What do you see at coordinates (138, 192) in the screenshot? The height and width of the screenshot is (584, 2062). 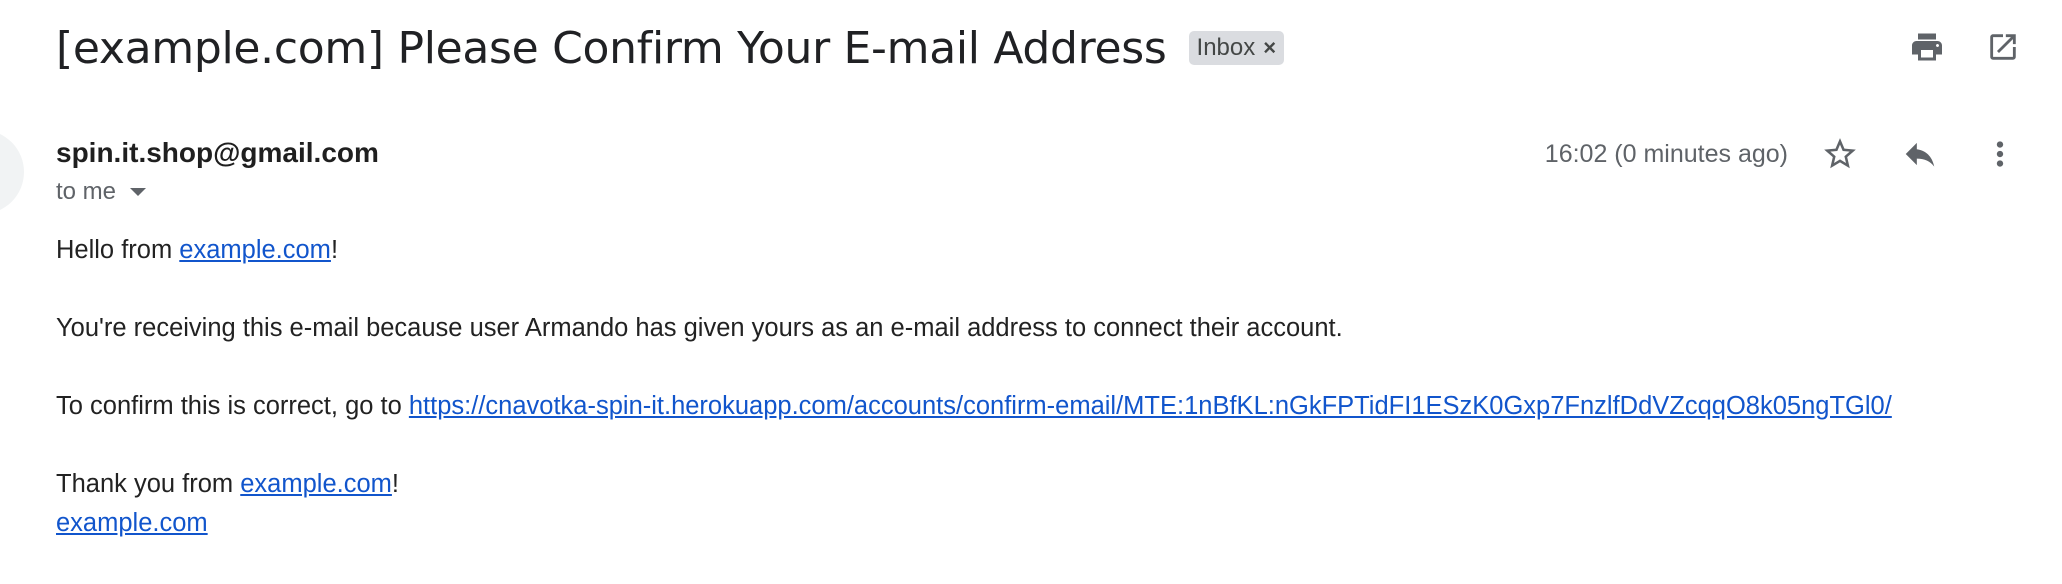 I see `chevron-down-icon` at bounding box center [138, 192].